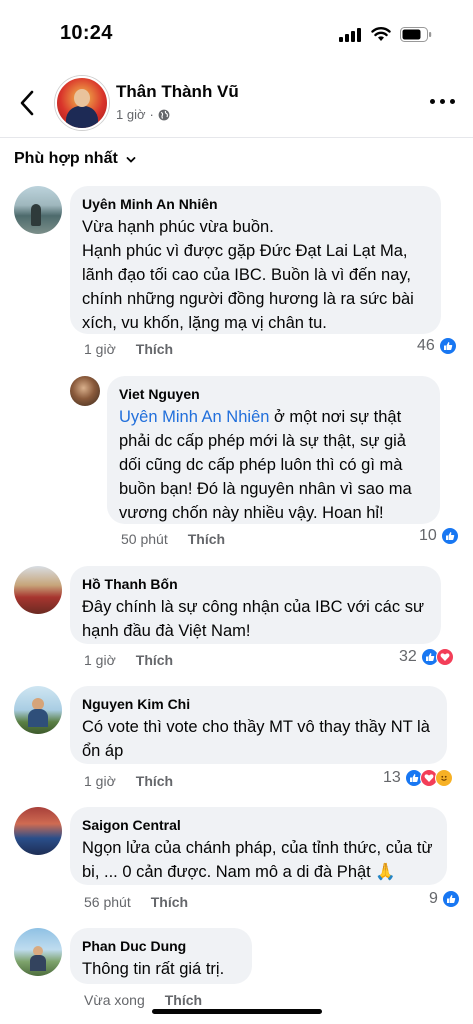 This screenshot has height=1024, width=473. What do you see at coordinates (177, 92) in the screenshot?
I see `author-name: Thân Thành Vũ` at bounding box center [177, 92].